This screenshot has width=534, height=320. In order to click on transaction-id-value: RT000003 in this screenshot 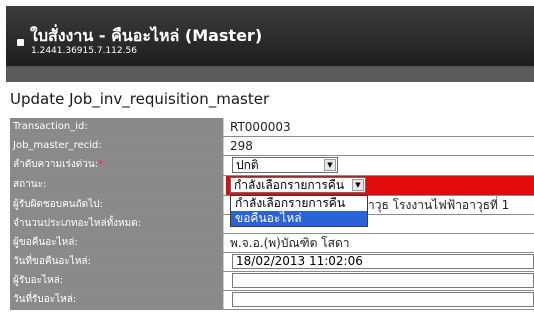, I will do `click(380, 127)`.